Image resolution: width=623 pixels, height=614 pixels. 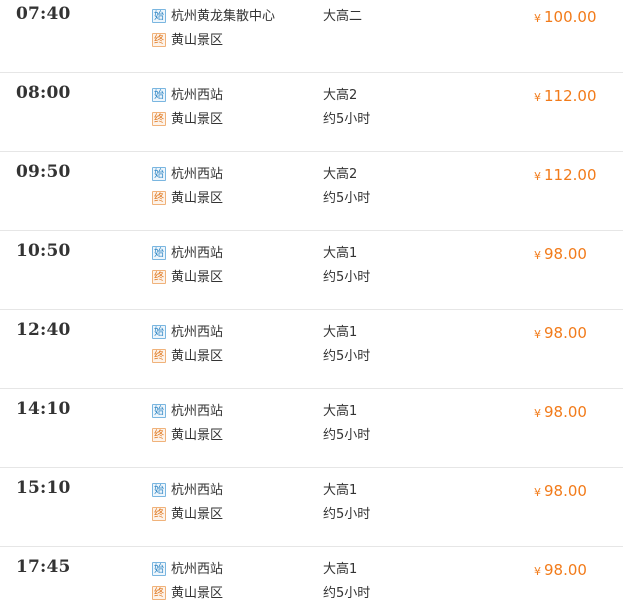 What do you see at coordinates (43, 14) in the screenshot?
I see `departure-time: 07:40` at bounding box center [43, 14].